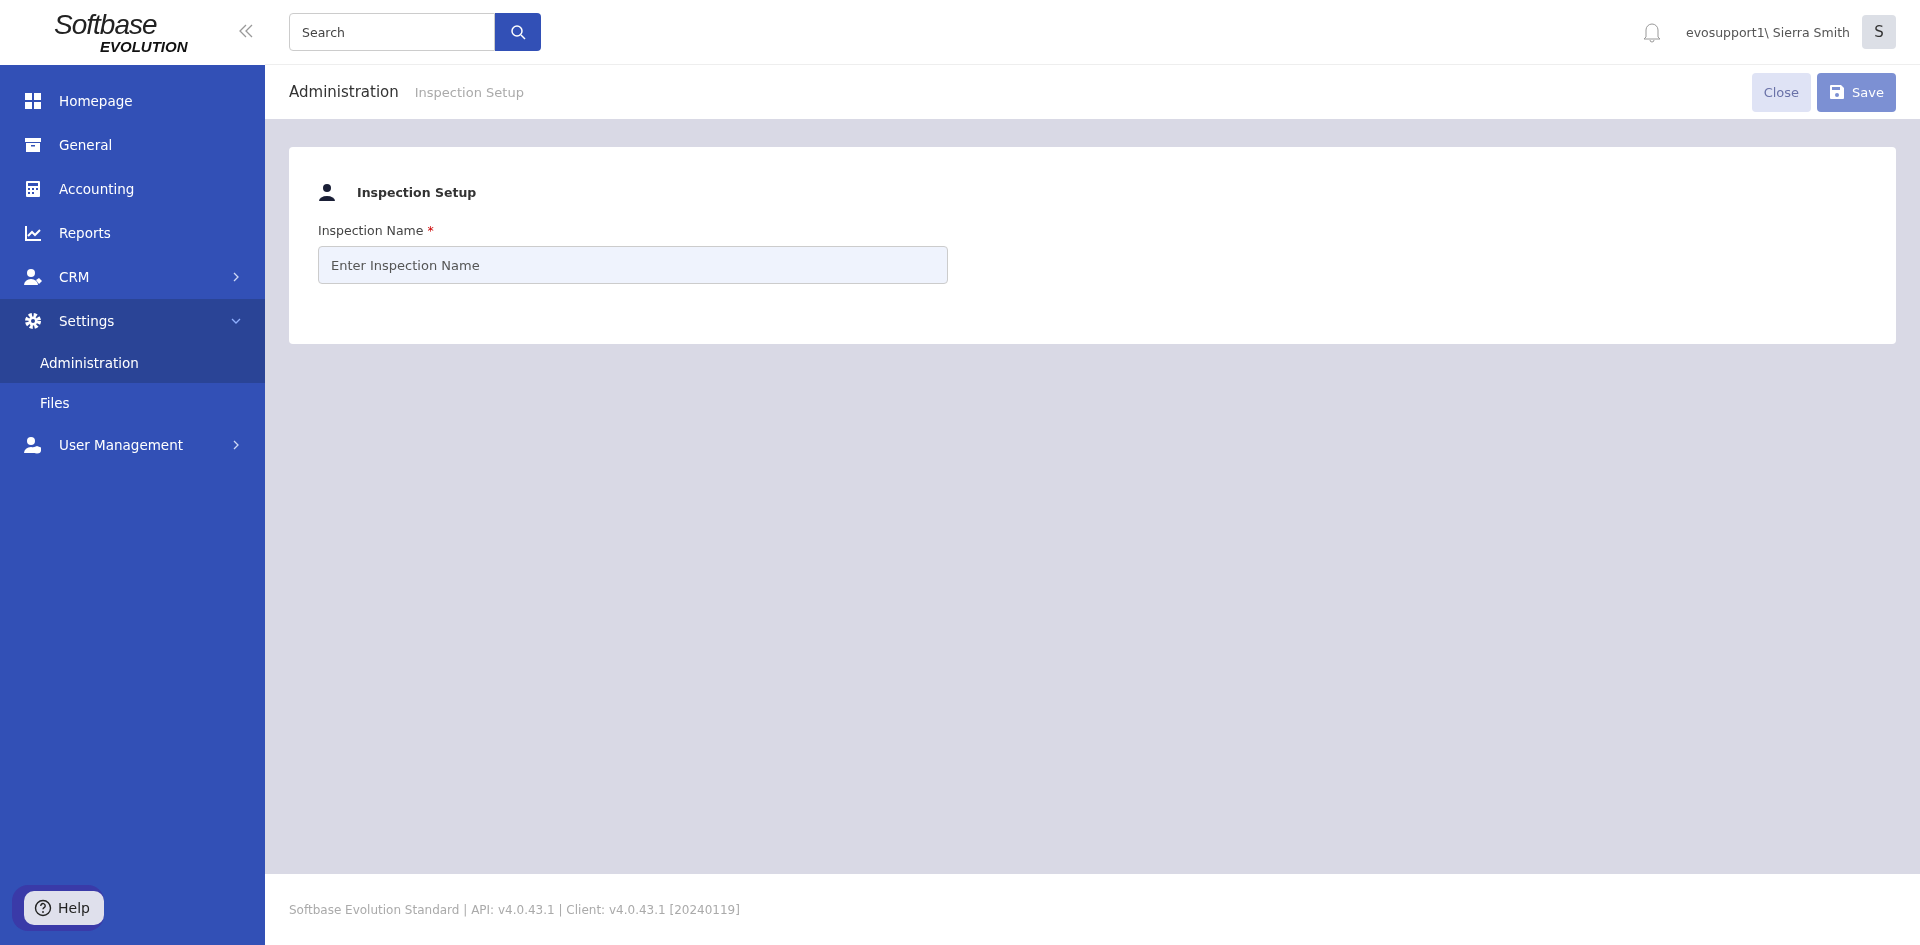  Describe the element at coordinates (33, 445) in the screenshot. I see `user-shield-icon` at that location.